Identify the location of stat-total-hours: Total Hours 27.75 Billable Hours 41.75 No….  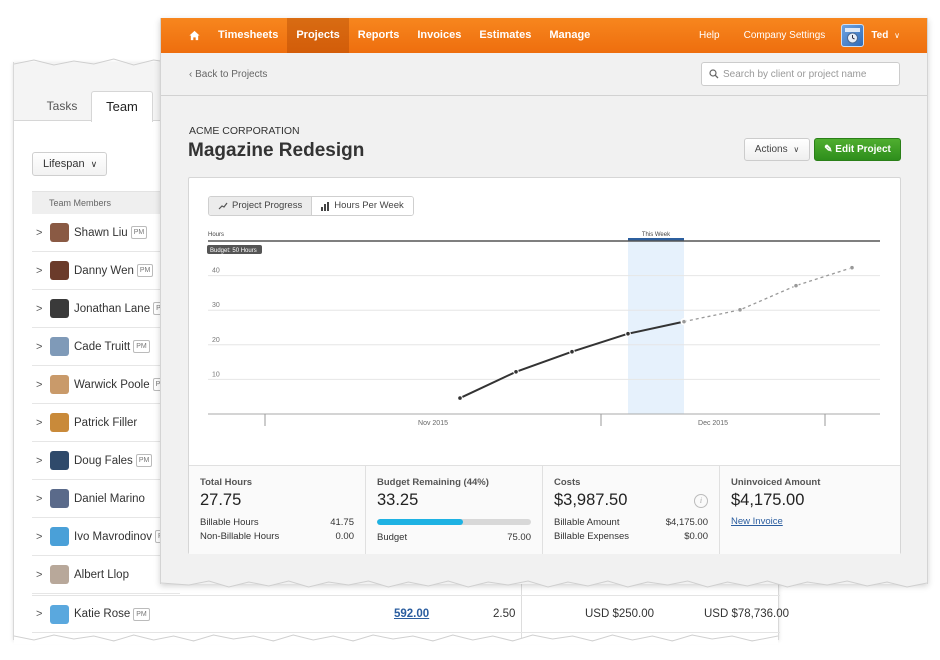
(277, 510).